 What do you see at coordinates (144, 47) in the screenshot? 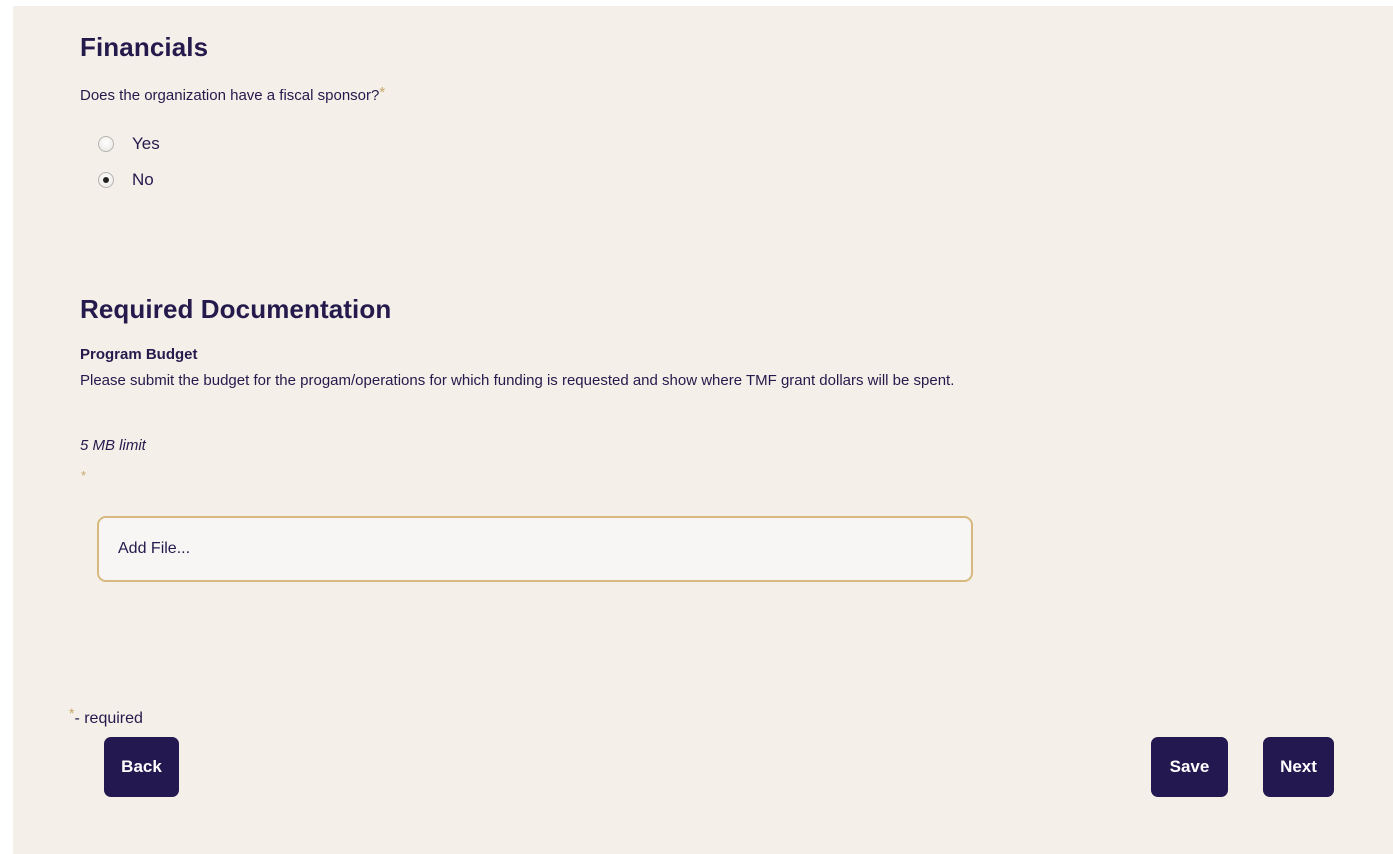
I see `financials-heading: Financials` at bounding box center [144, 47].